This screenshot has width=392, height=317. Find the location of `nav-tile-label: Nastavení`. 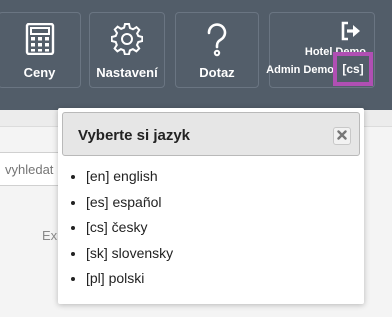

nav-tile-label: Nastavení is located at coordinates (127, 72).